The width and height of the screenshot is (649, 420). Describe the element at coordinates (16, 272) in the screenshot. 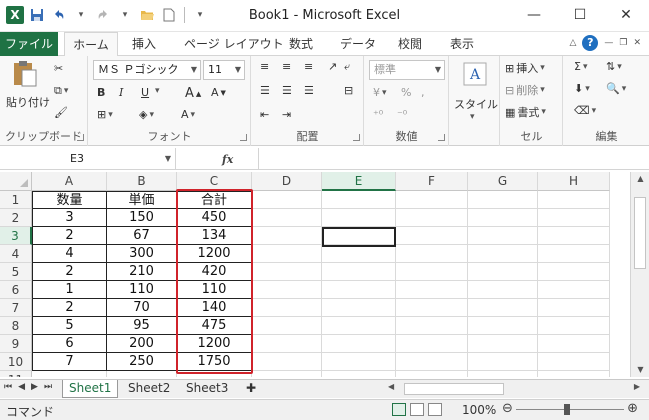

I see `row-header-5: 5` at that location.